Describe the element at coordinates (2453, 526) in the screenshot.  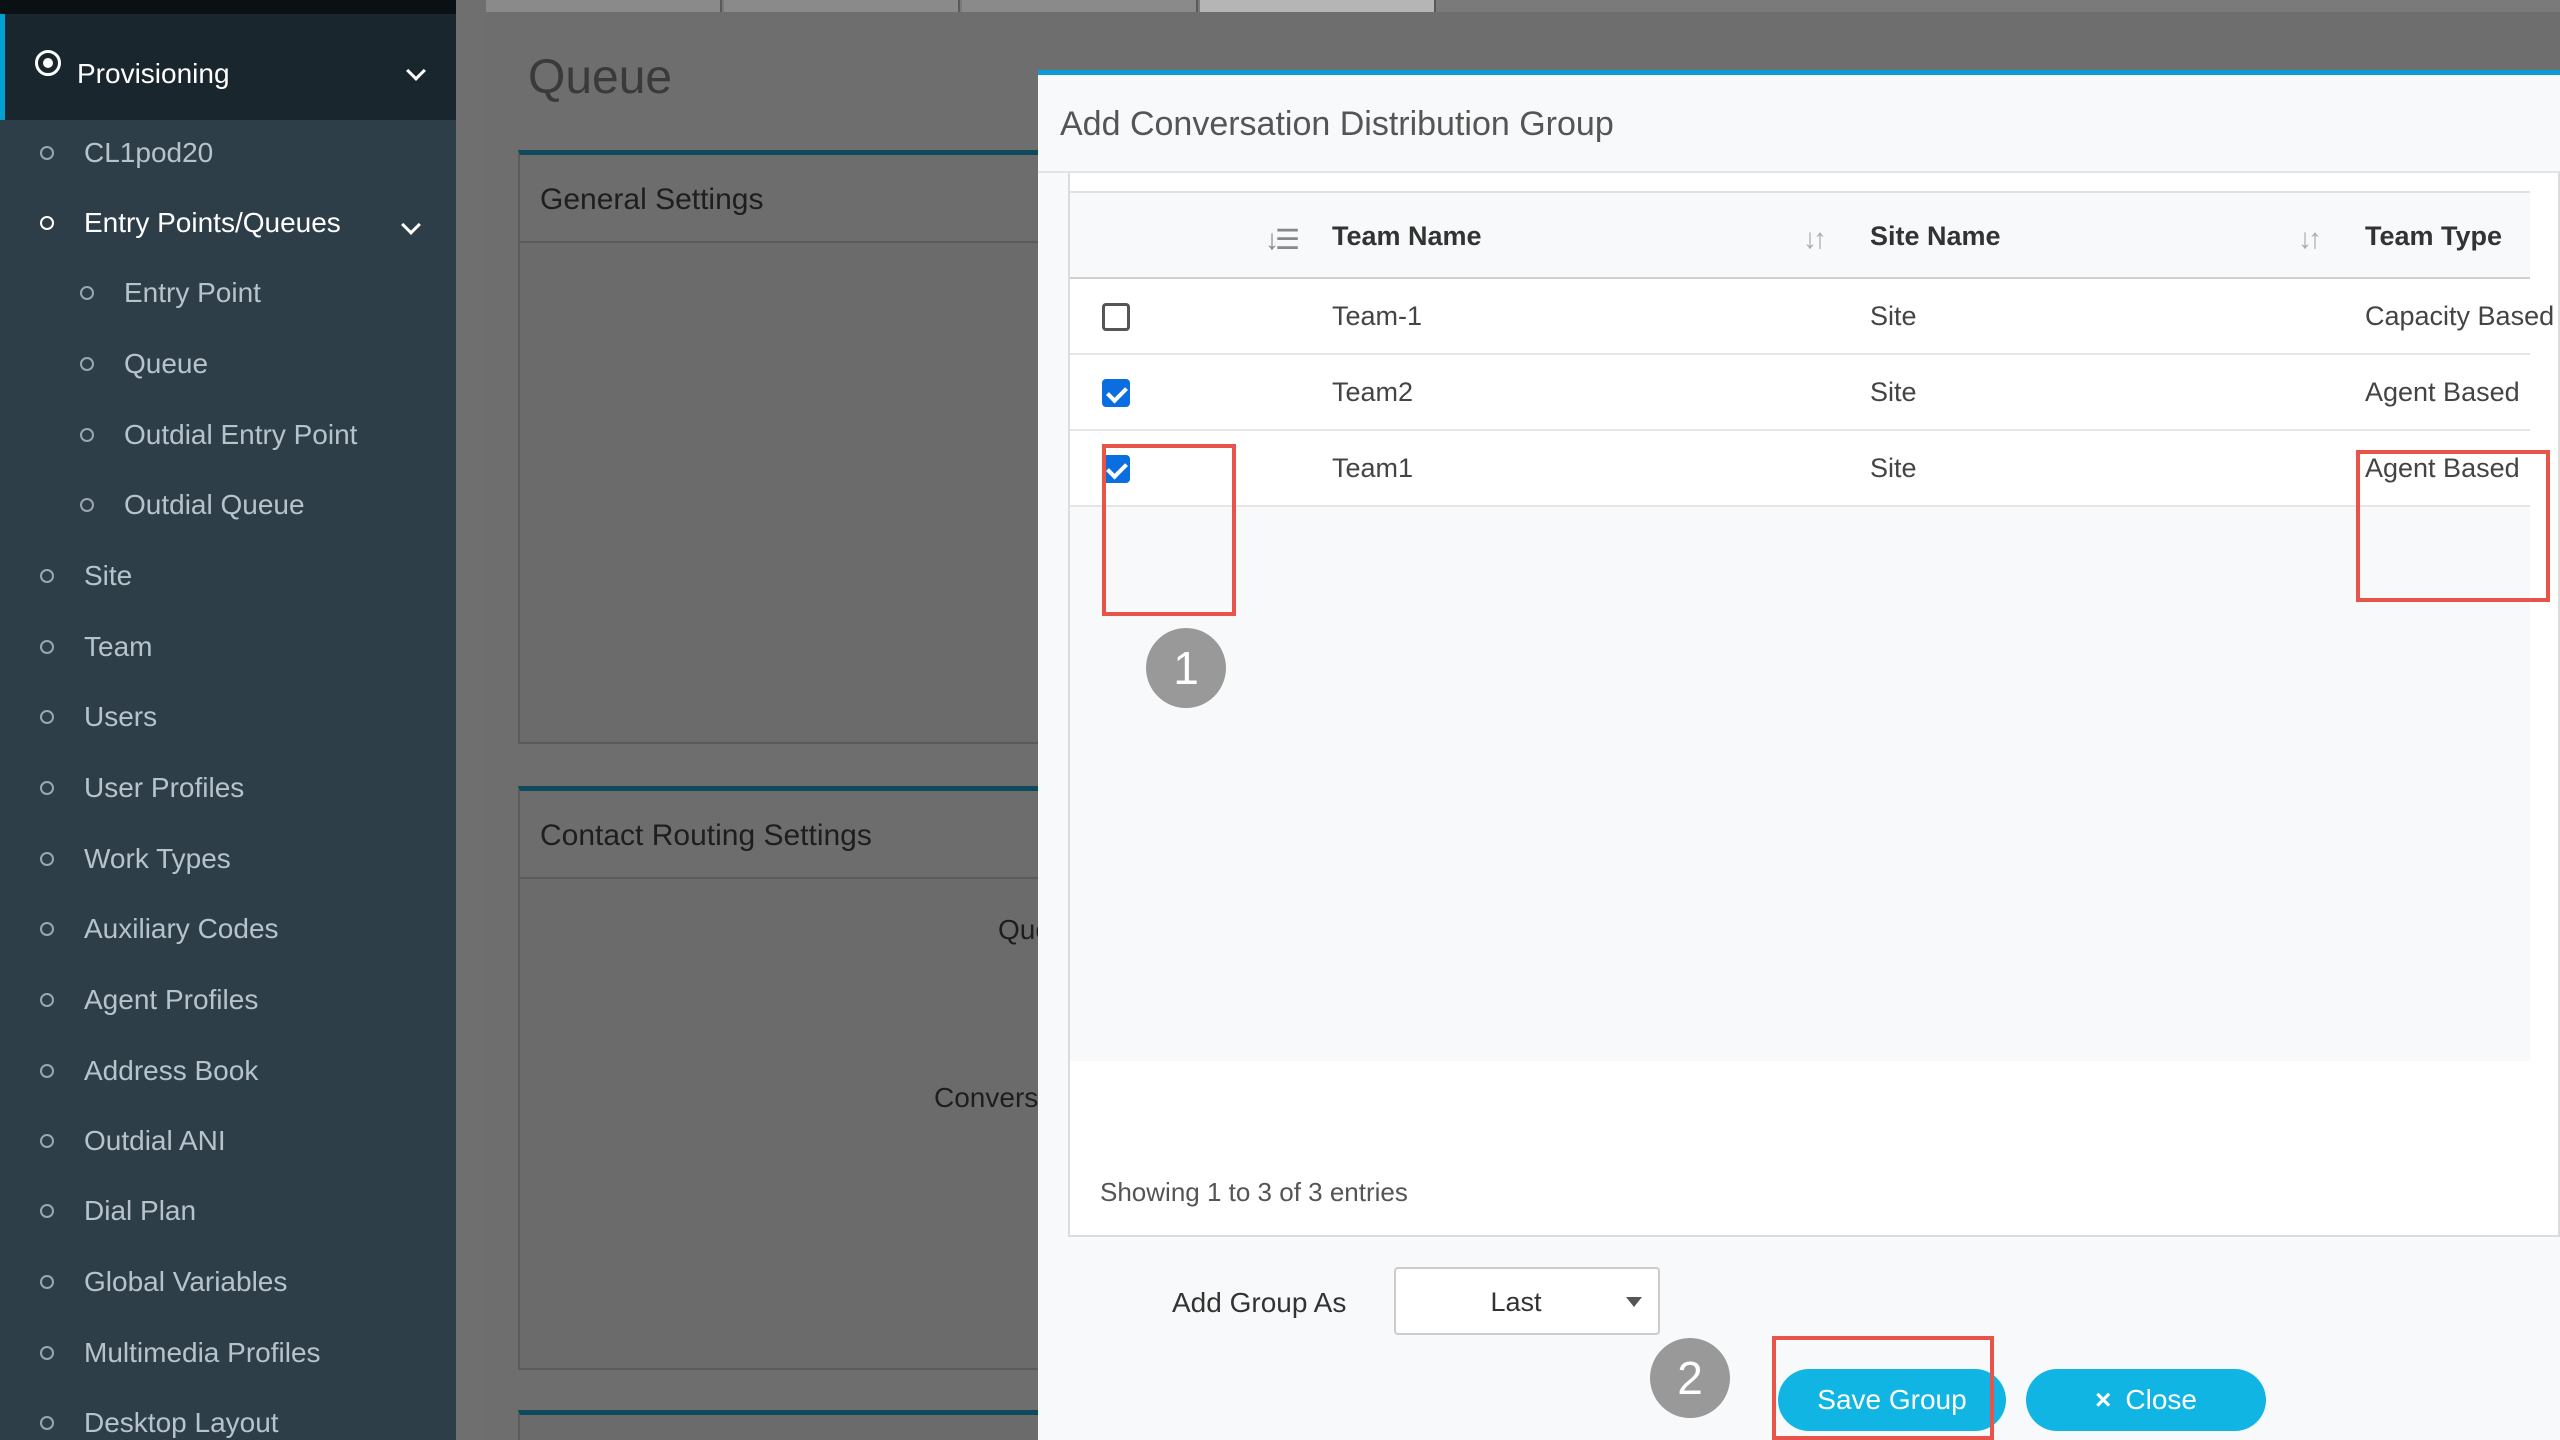
I see `highlight-team-types` at that location.